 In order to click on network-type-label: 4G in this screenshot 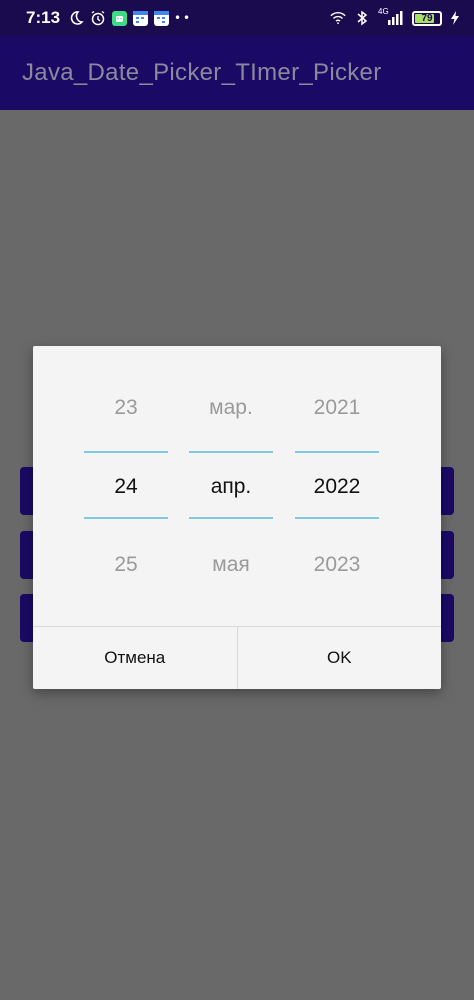, I will do `click(383, 11)`.